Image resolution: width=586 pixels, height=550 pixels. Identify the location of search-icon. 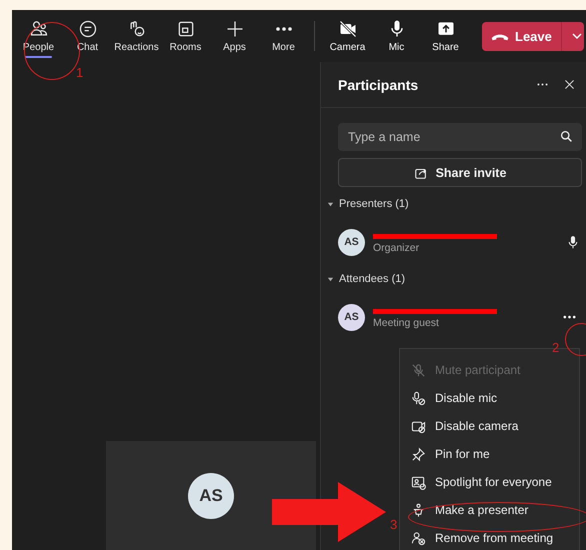
(566, 136).